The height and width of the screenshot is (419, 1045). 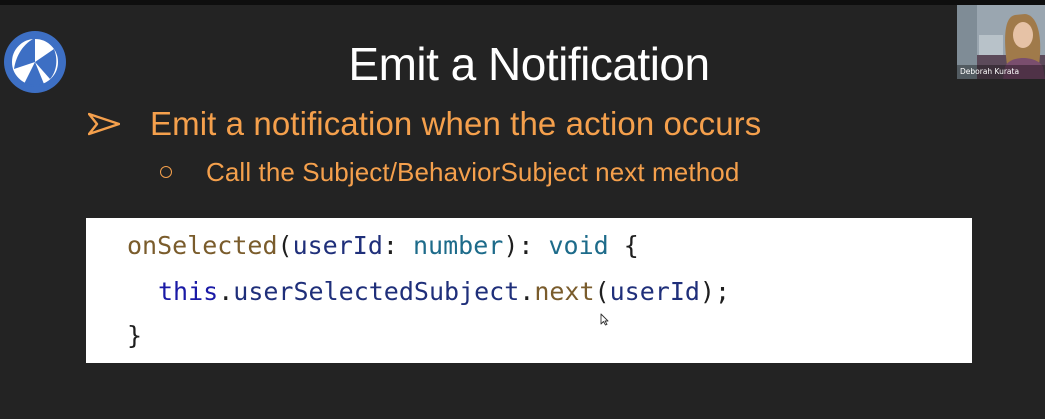 I want to click on hollow-circle-bullet-icon, so click(x=166, y=172).